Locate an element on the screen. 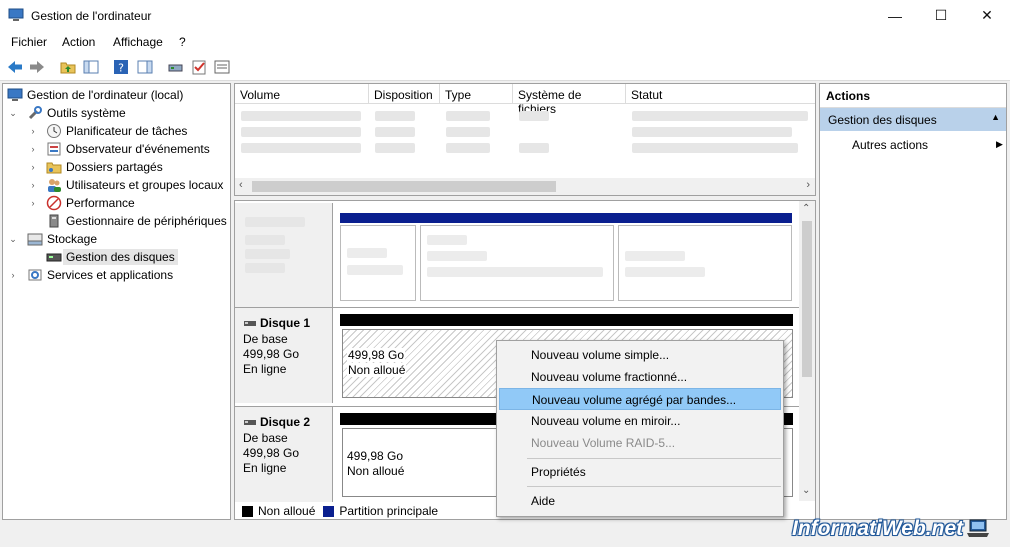  menu-bar: Fichier Action Affichage ? is located at coordinates (505, 42).